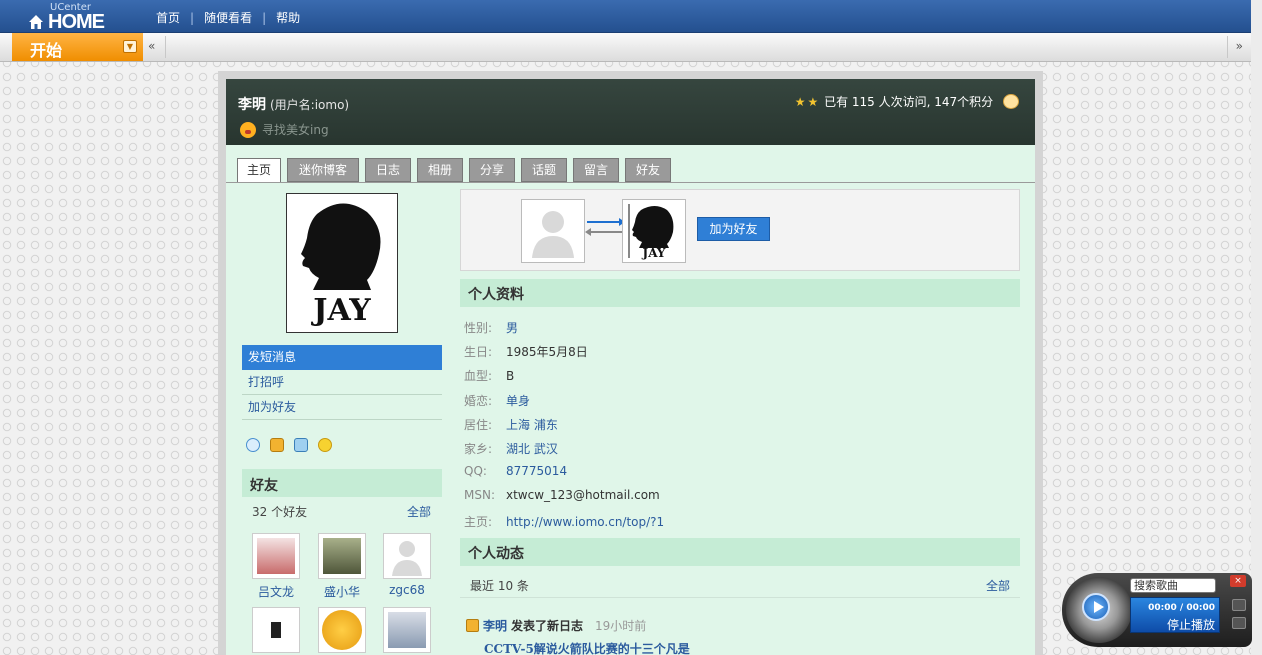 This screenshot has height=655, width=1262. What do you see at coordinates (341, 265) in the screenshot?
I see `silhouette-avatar-image: JAY` at bounding box center [341, 265].